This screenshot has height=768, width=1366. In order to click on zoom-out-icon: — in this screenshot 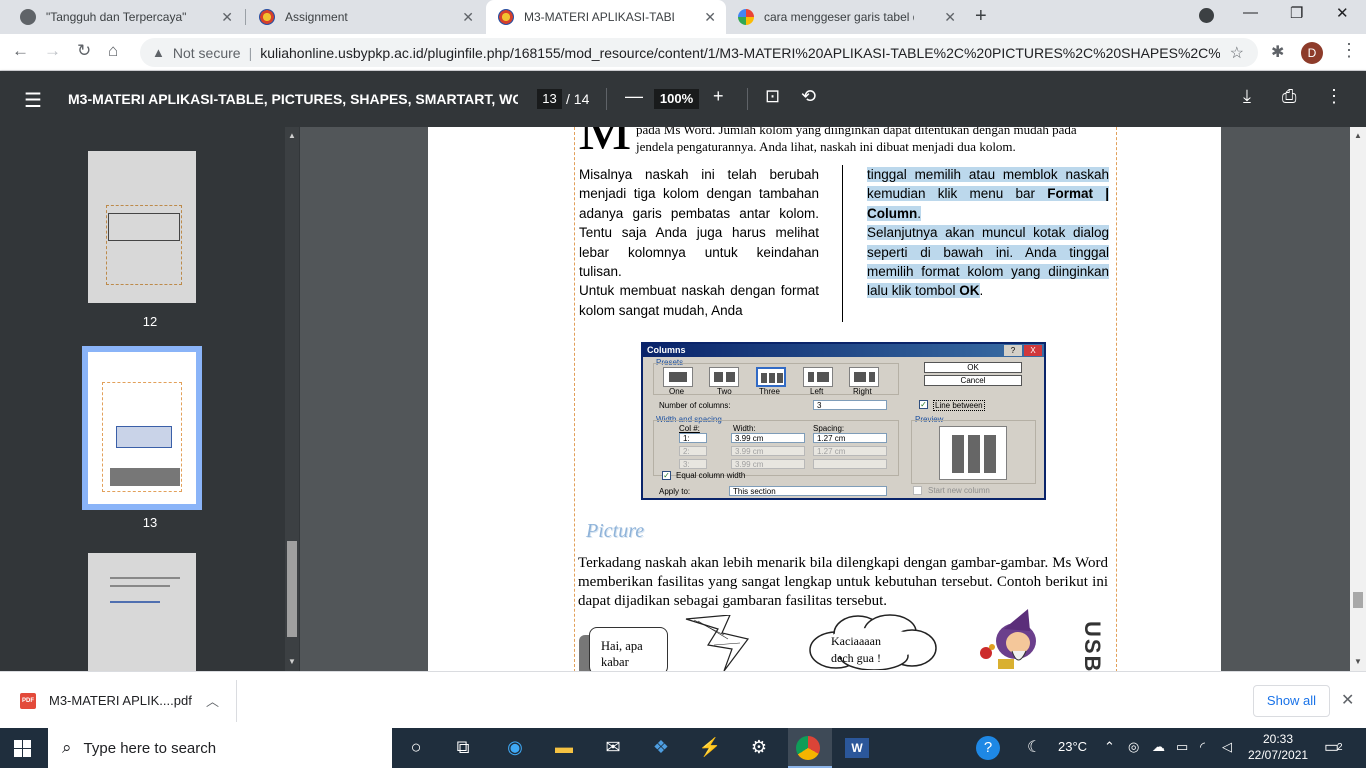, I will do `click(634, 96)`.